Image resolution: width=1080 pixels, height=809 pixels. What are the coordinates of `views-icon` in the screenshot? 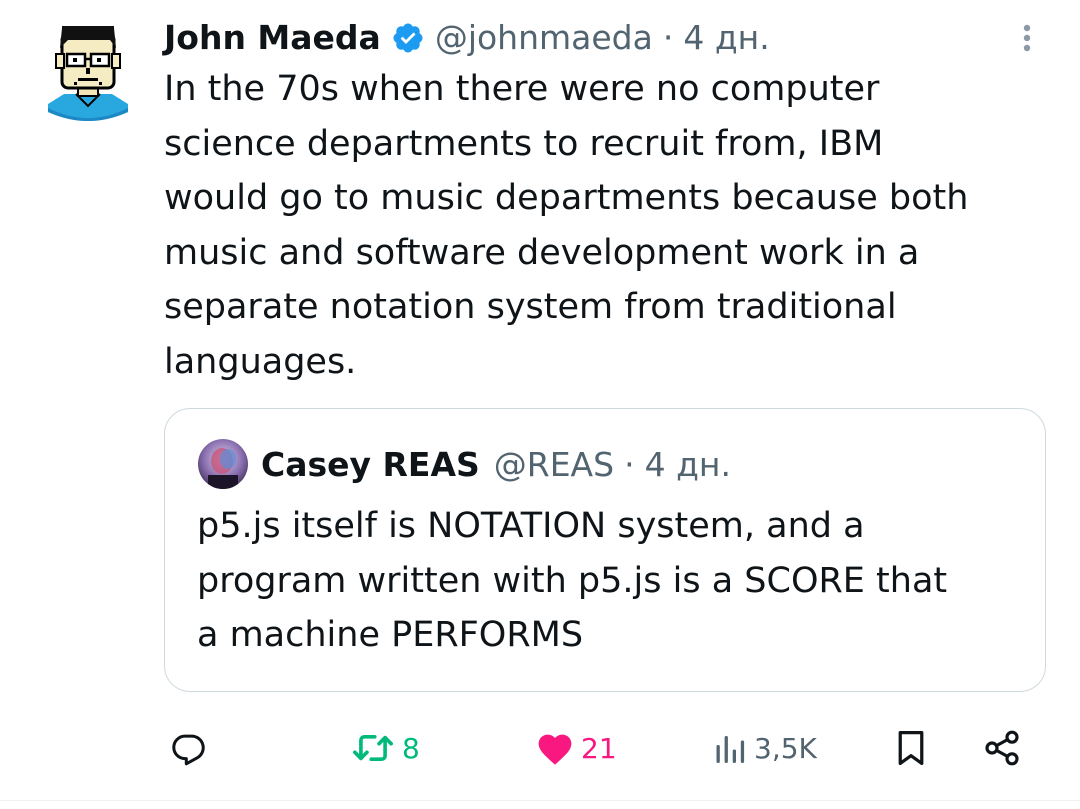 It's located at (730, 748).